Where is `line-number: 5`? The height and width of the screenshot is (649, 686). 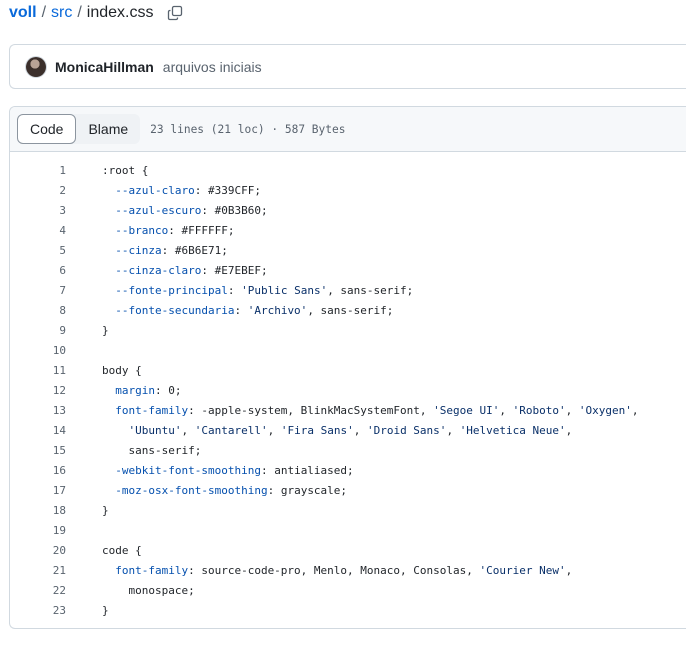 line-number: 5 is located at coordinates (56, 251).